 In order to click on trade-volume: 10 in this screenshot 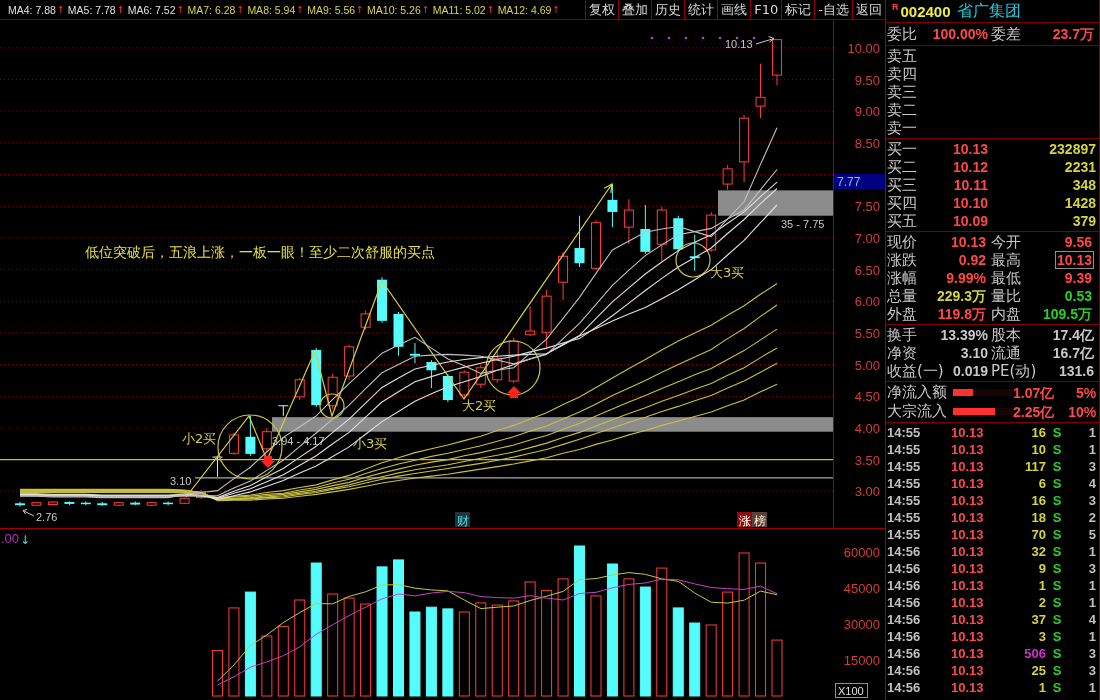, I will do `click(1038, 449)`.